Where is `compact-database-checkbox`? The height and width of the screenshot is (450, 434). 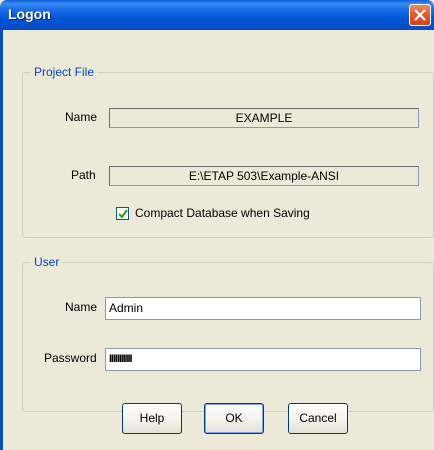 compact-database-checkbox is located at coordinates (122, 213).